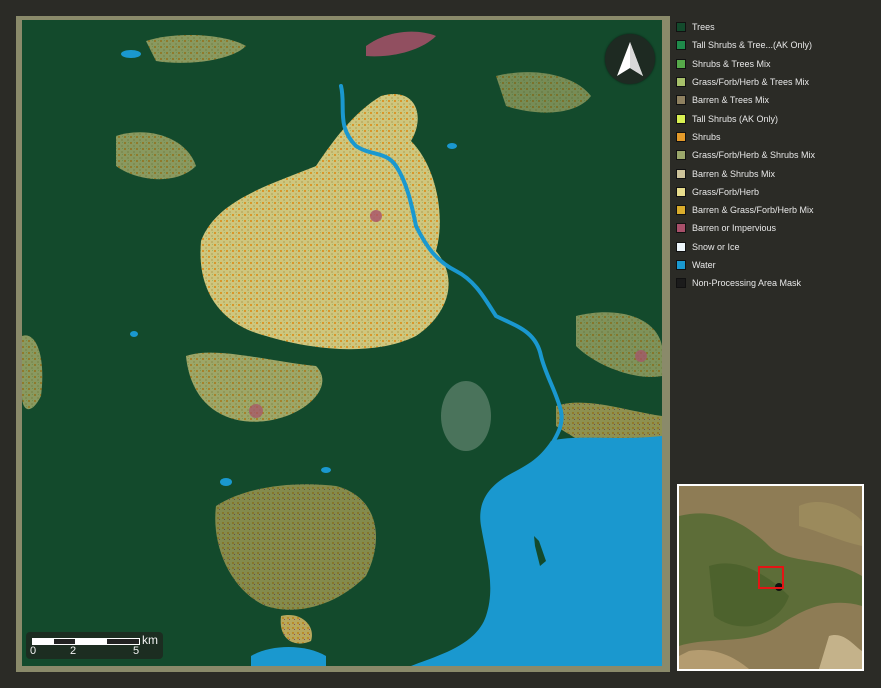 The image size is (881, 688). I want to click on scale-tick-2: 2, so click(73, 651).